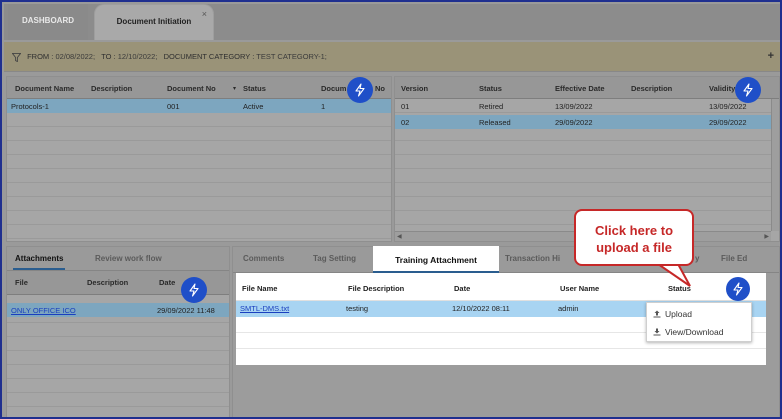  I want to click on cell-document-no: 001, so click(173, 106).